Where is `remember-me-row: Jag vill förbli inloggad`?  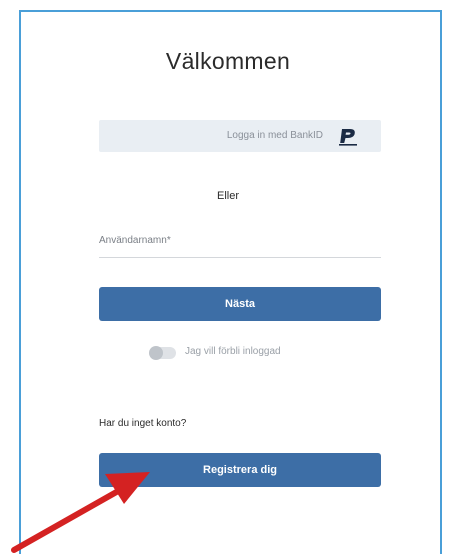
remember-me-row: Jag vill förbli inloggad is located at coordinates (228, 353).